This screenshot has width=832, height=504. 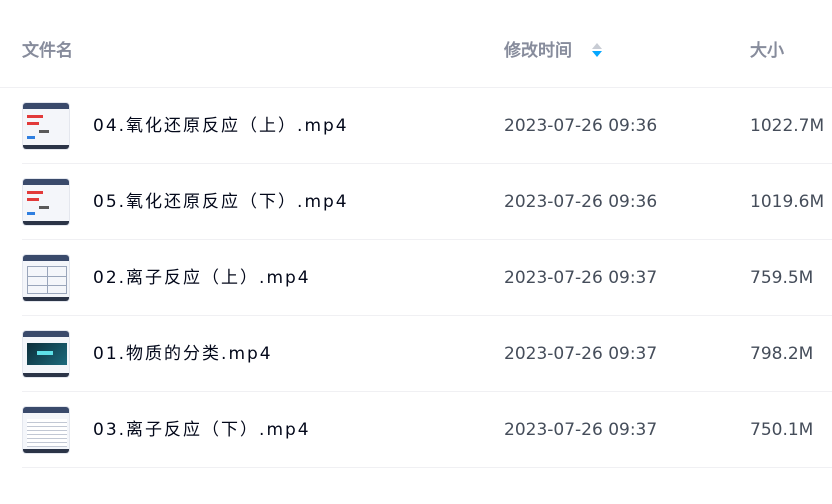 I want to click on file-size: 1019.6M, so click(x=787, y=202).